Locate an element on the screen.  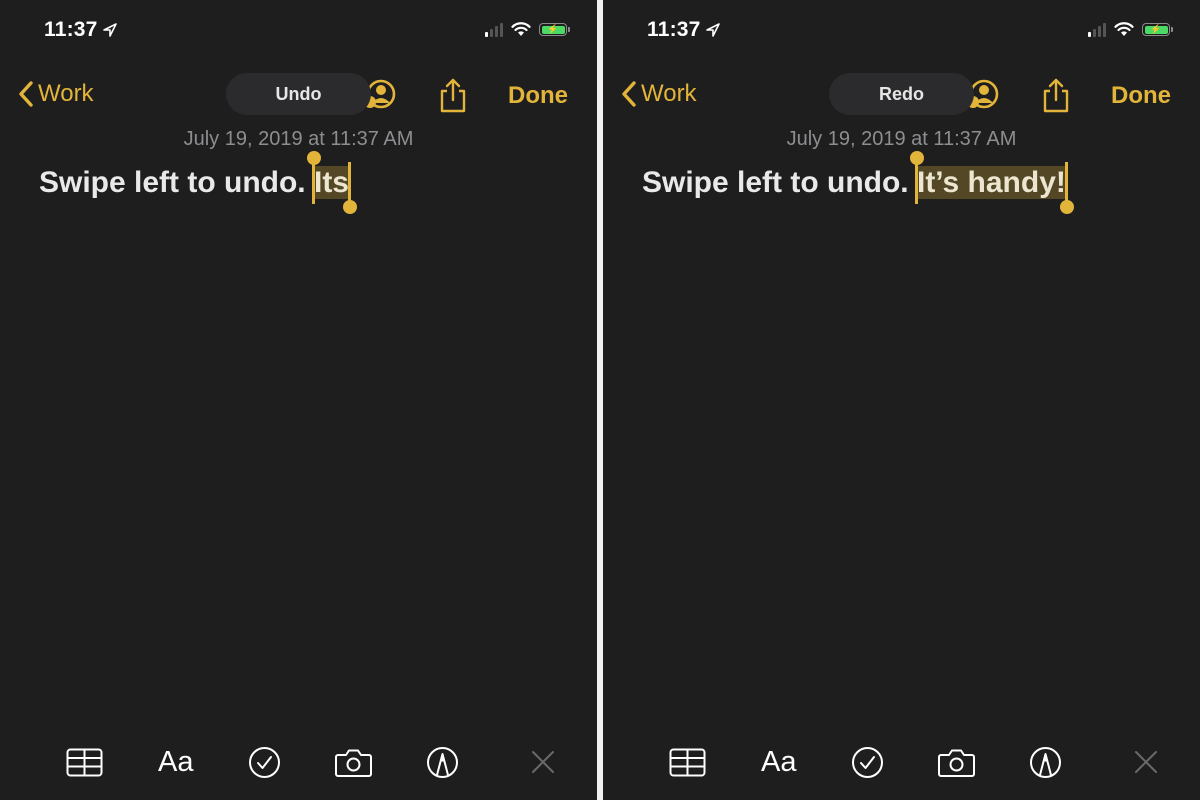
text-selection: Its is located at coordinates (331, 182).